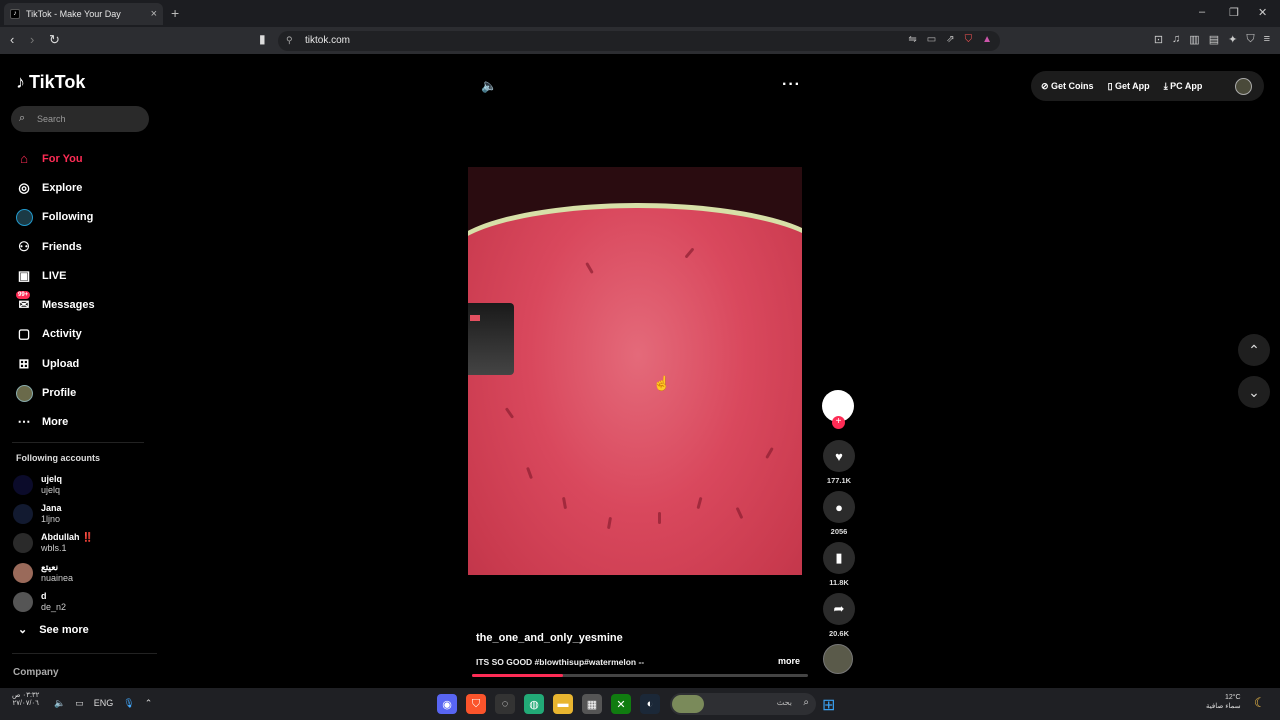 The height and width of the screenshot is (720, 1280). Describe the element at coordinates (44, 595) in the screenshot. I see `account-name: d` at that location.